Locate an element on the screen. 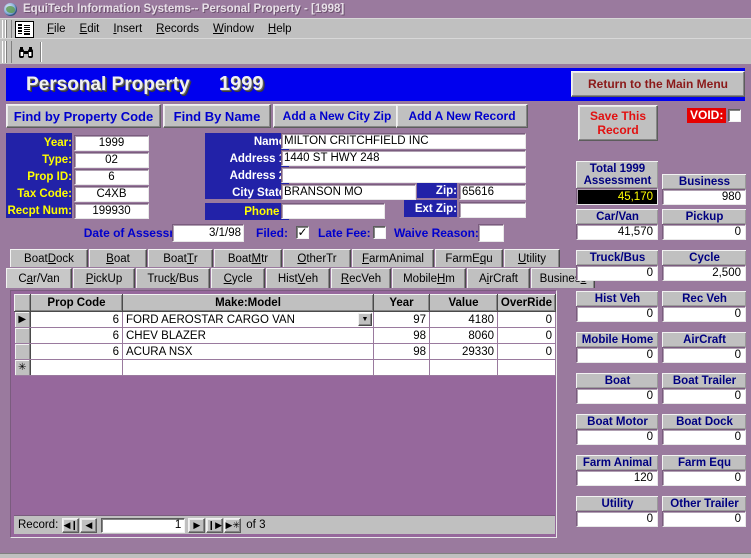 This screenshot has height=558, width=751. cell-value: 29330 is located at coordinates (463, 351).